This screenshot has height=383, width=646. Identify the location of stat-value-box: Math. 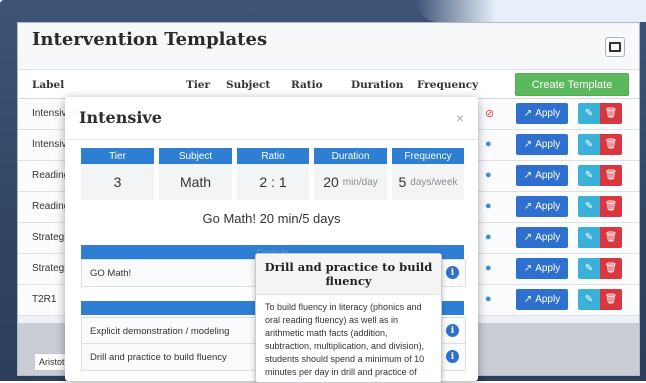
(195, 182).